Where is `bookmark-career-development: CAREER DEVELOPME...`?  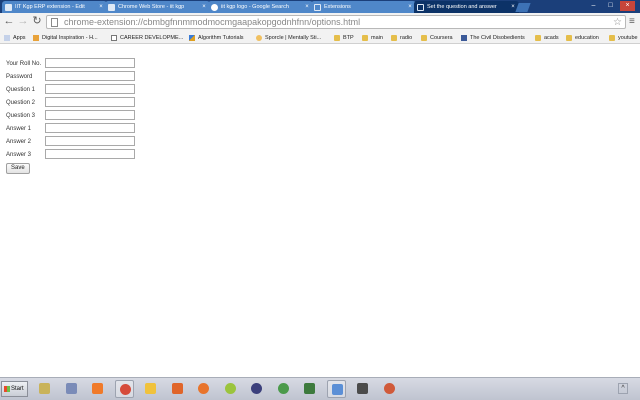 bookmark-career-development: CAREER DEVELOPME... is located at coordinates (147, 37).